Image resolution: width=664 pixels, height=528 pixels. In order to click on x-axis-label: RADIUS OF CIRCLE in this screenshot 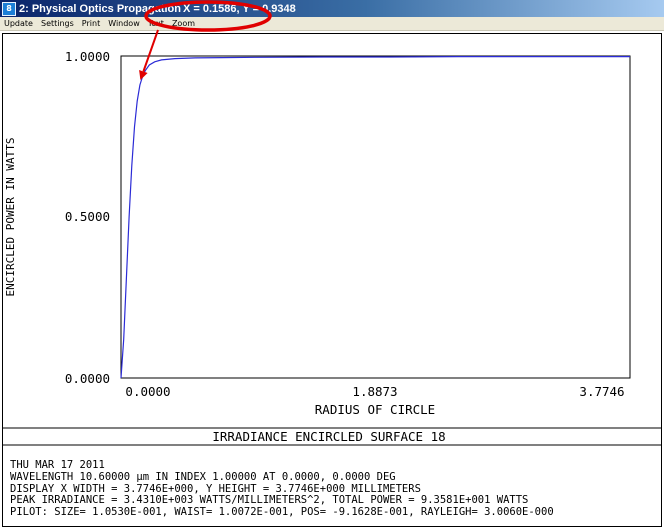, I will do `click(375, 409)`.